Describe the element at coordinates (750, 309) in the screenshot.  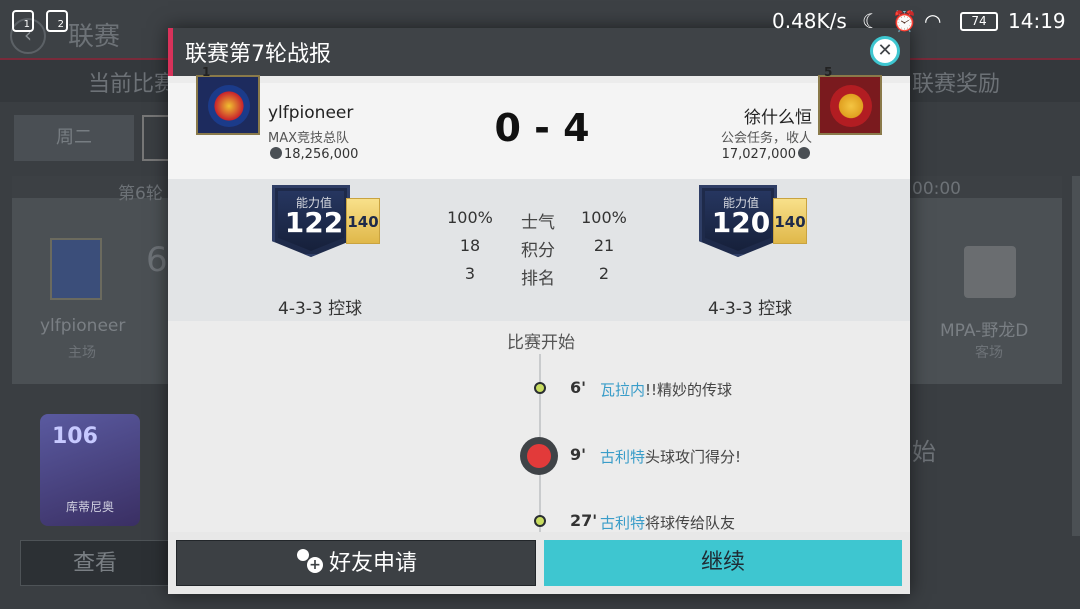
I see `away-formation: 4-3-3 控球` at that location.